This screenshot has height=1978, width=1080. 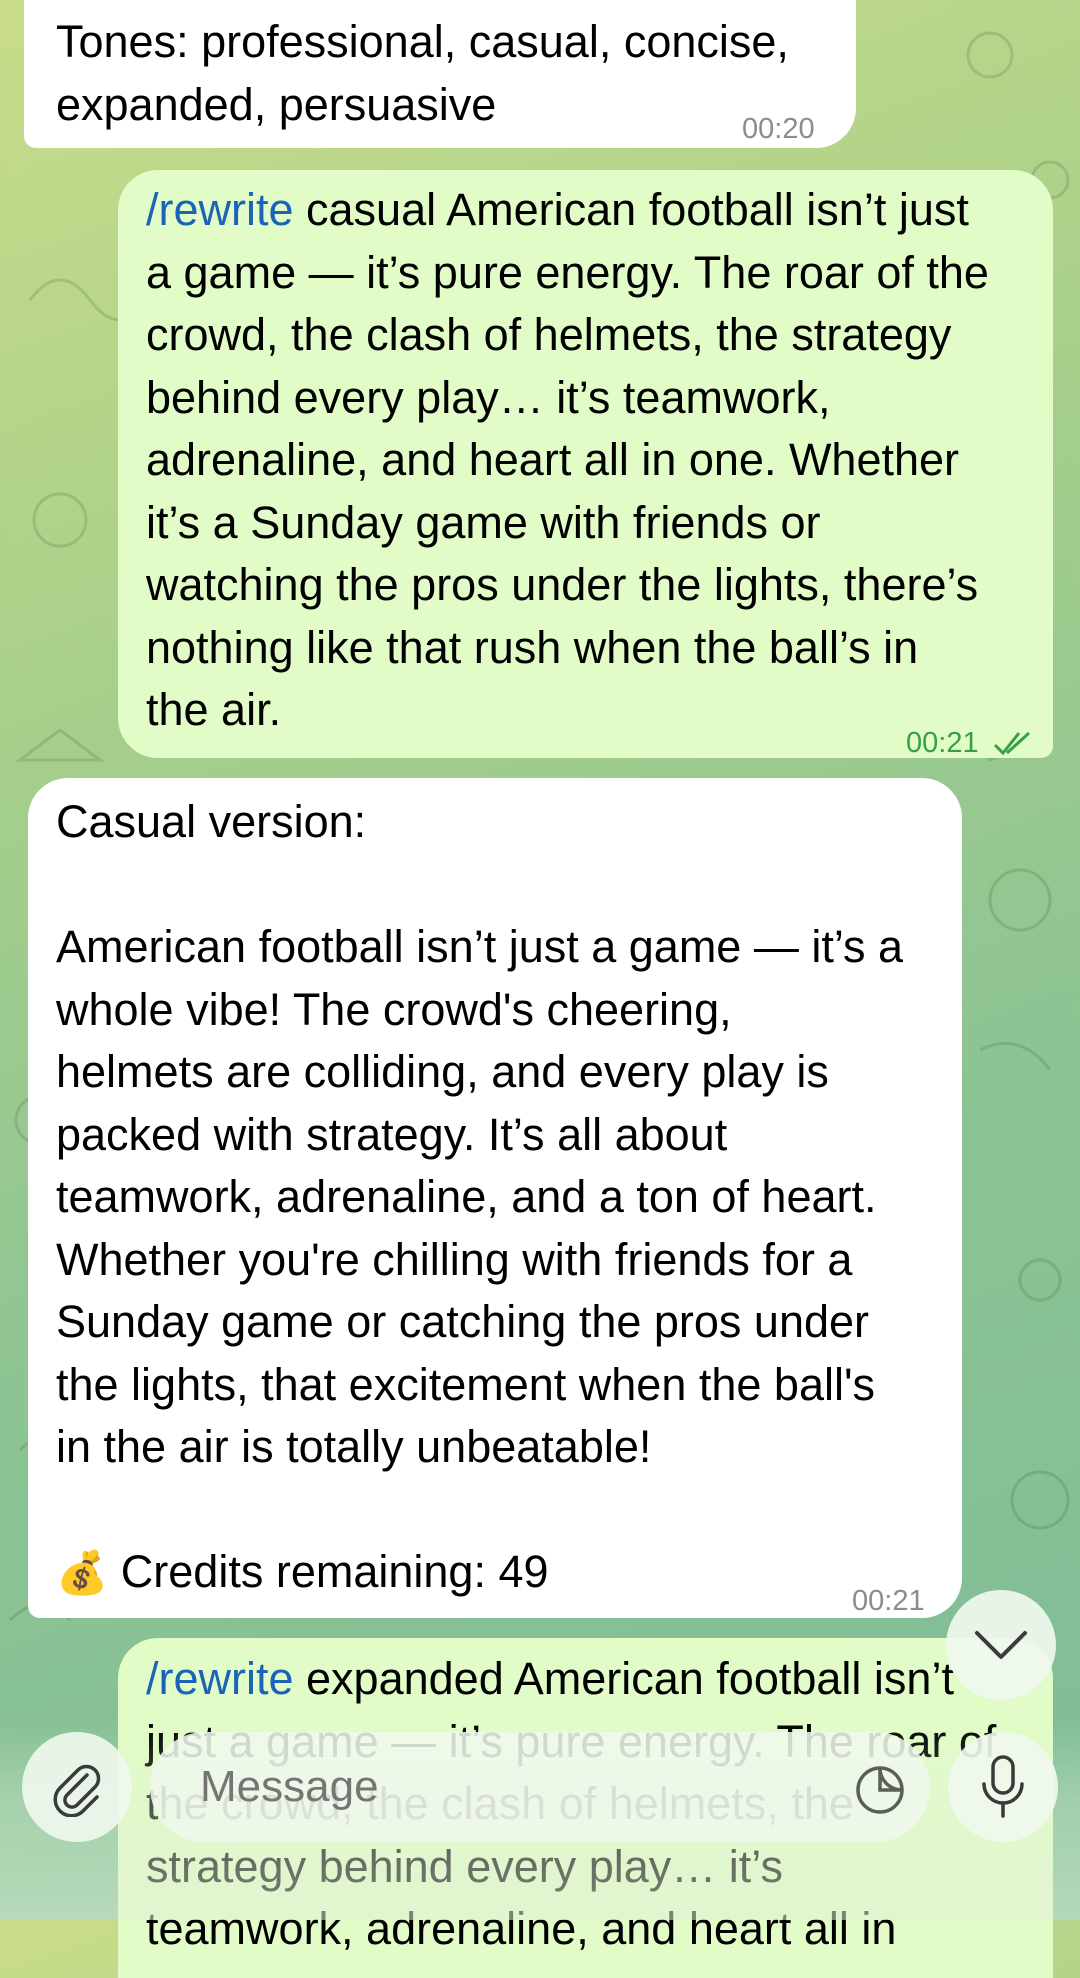 I want to click on chevron-down-icon, so click(x=1001, y=1645).